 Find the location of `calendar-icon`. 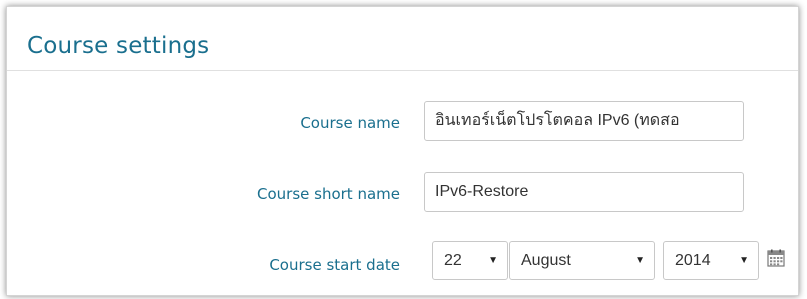

calendar-icon is located at coordinates (776, 258).